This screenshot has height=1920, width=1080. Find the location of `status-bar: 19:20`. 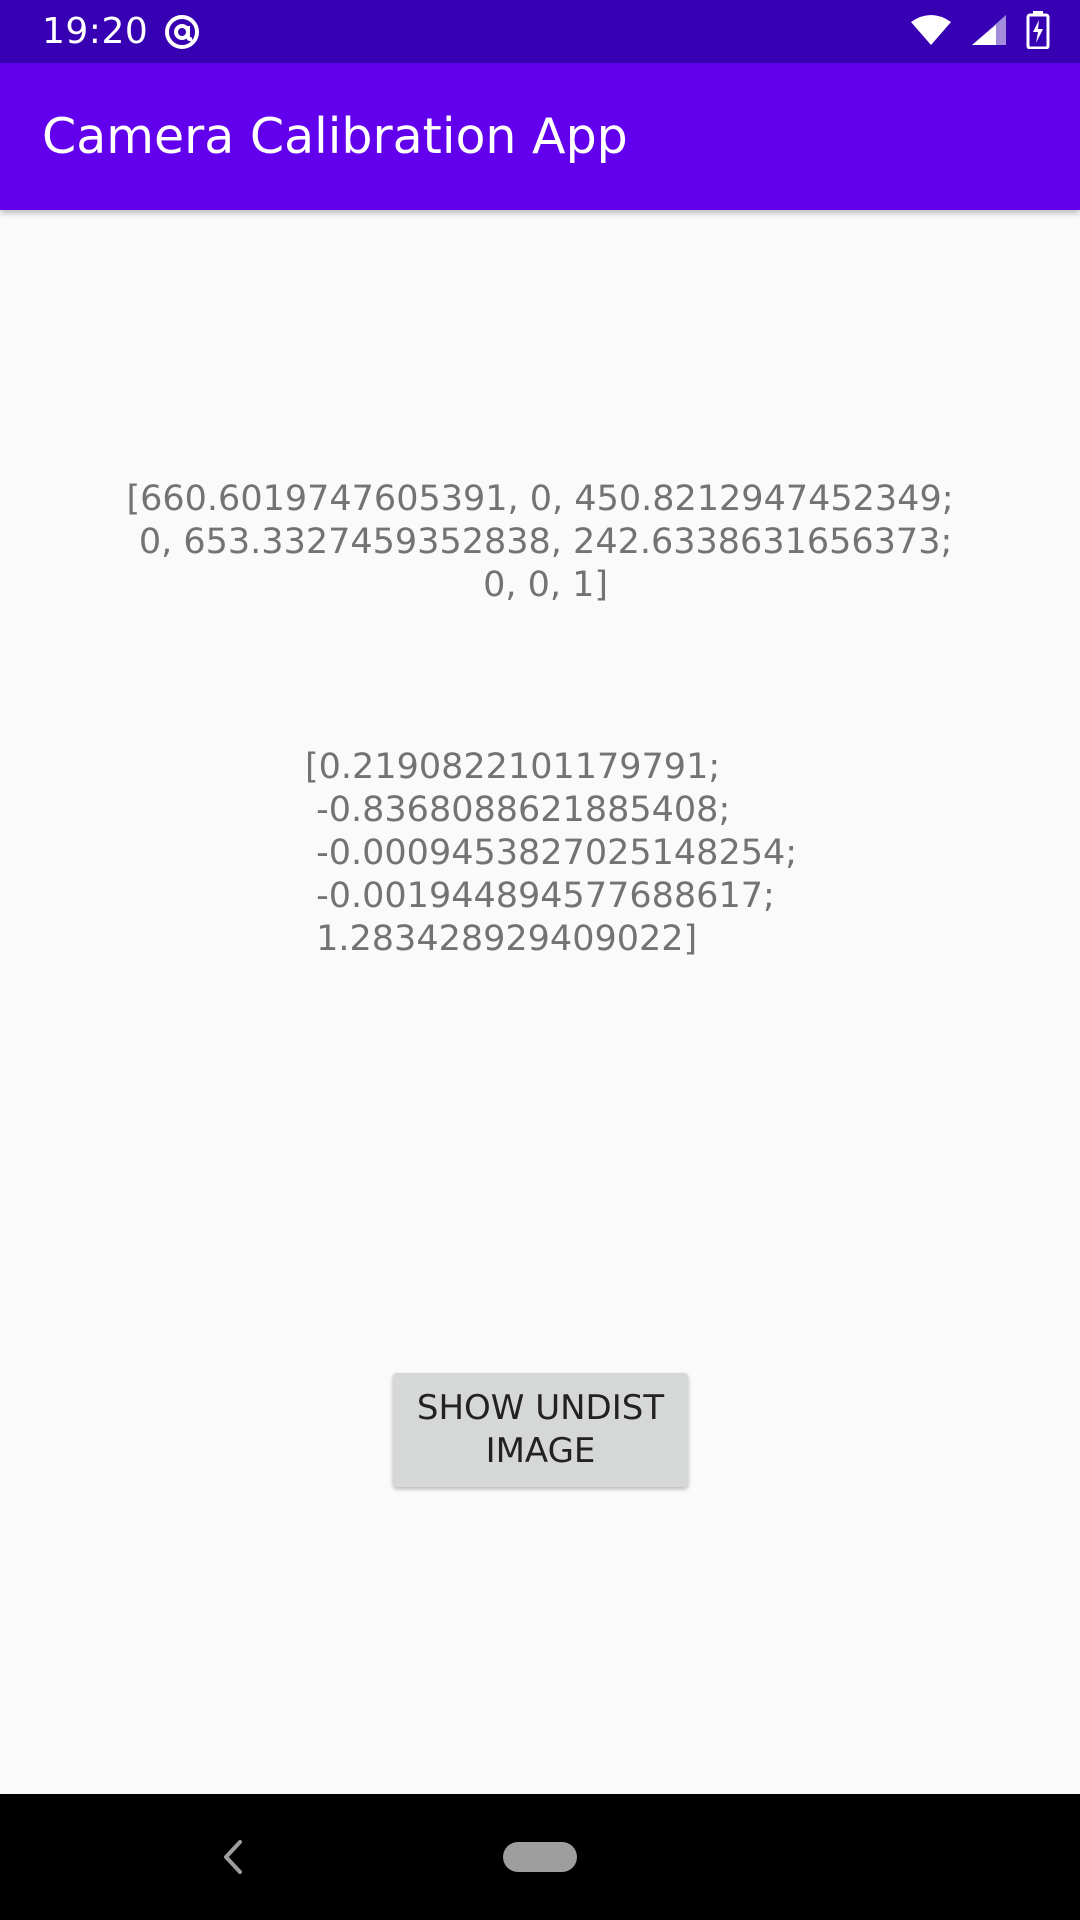

status-bar: 19:20 is located at coordinates (540, 31).